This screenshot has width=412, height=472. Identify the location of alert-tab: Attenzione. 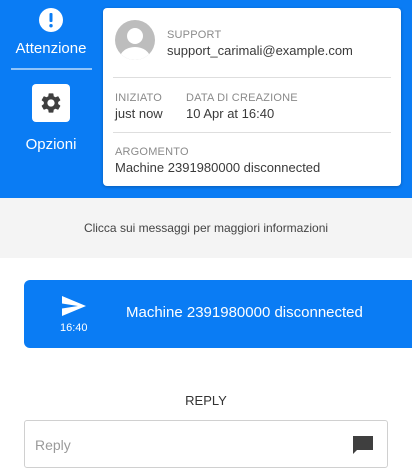
(51, 32).